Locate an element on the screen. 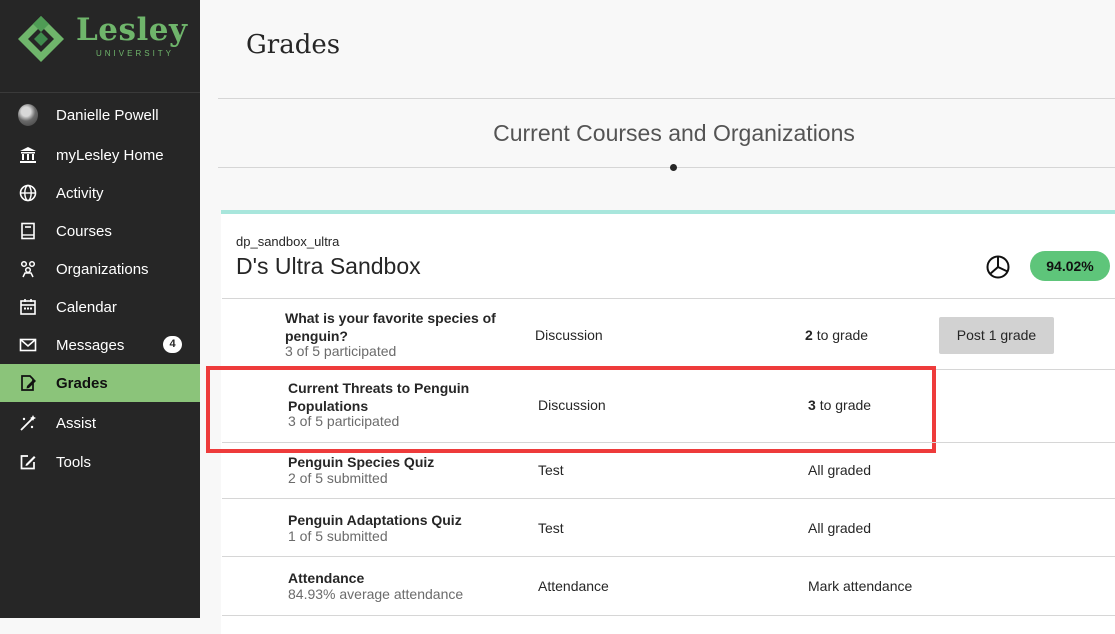 This screenshot has width=1115, height=634. sidebar-item-courses: Courses is located at coordinates (100, 231).